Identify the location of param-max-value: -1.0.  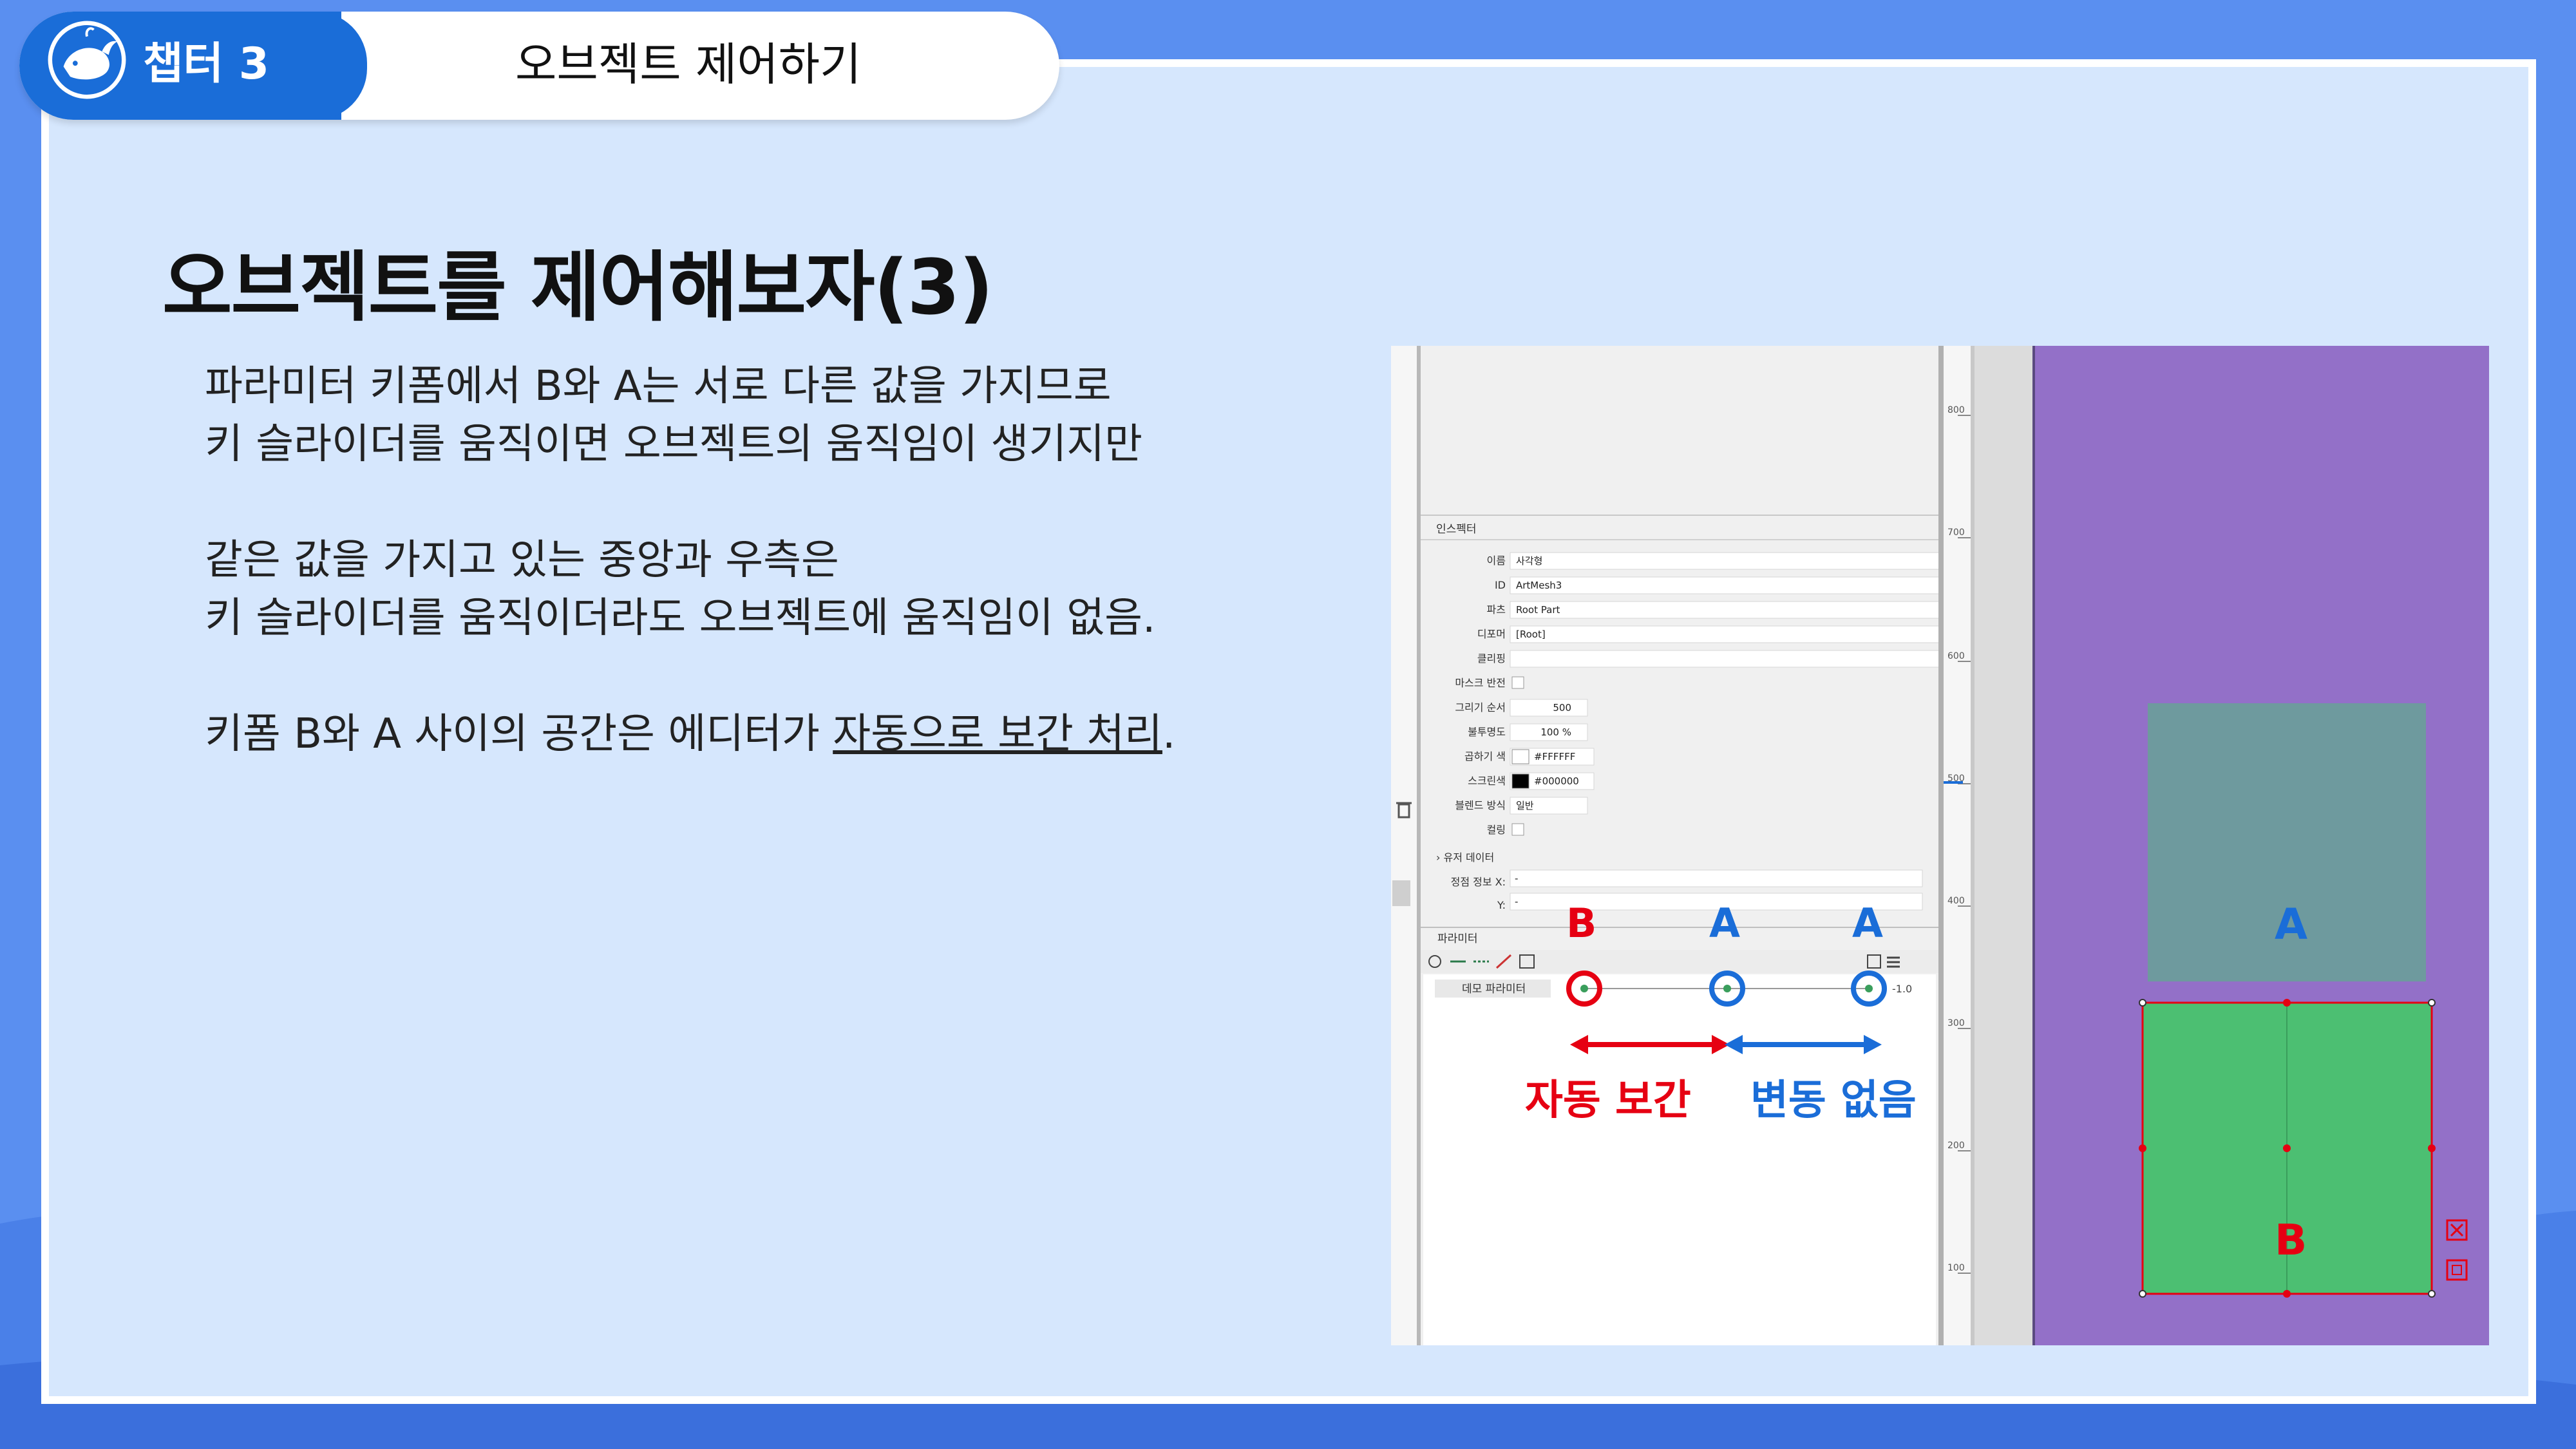
(1902, 989).